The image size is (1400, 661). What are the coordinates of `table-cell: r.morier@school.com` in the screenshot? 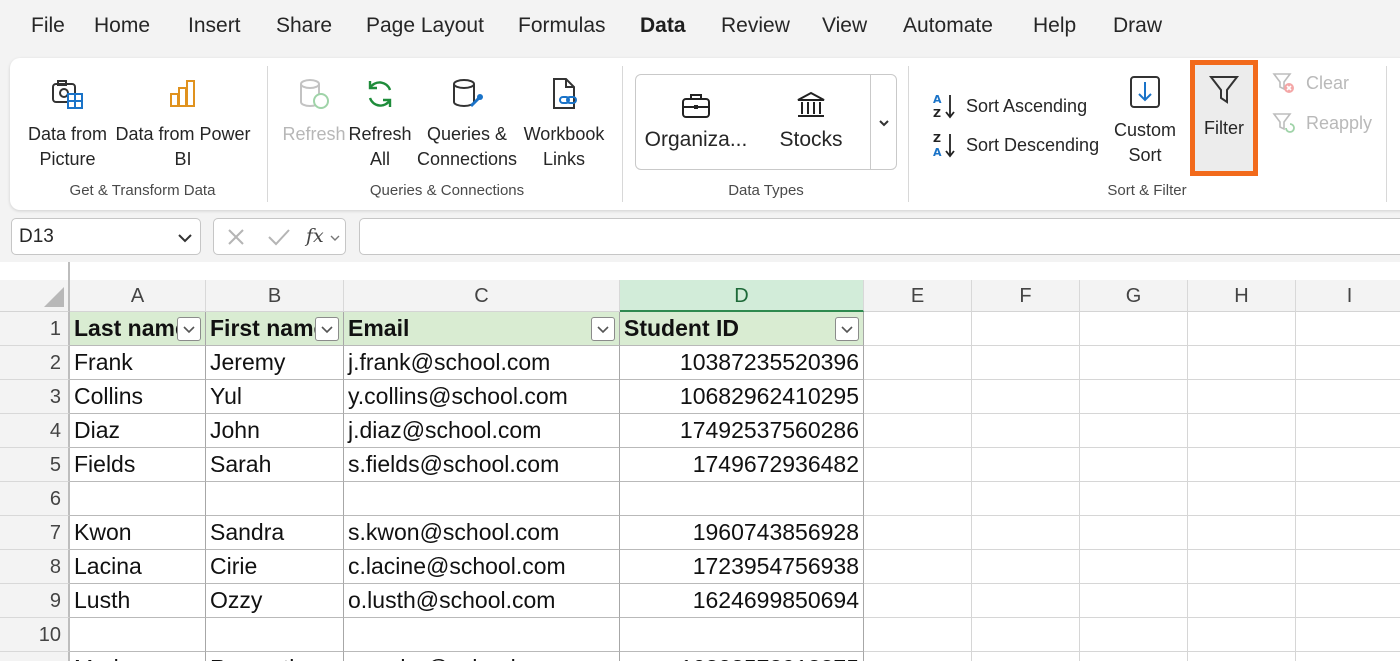 It's located at (482, 656).